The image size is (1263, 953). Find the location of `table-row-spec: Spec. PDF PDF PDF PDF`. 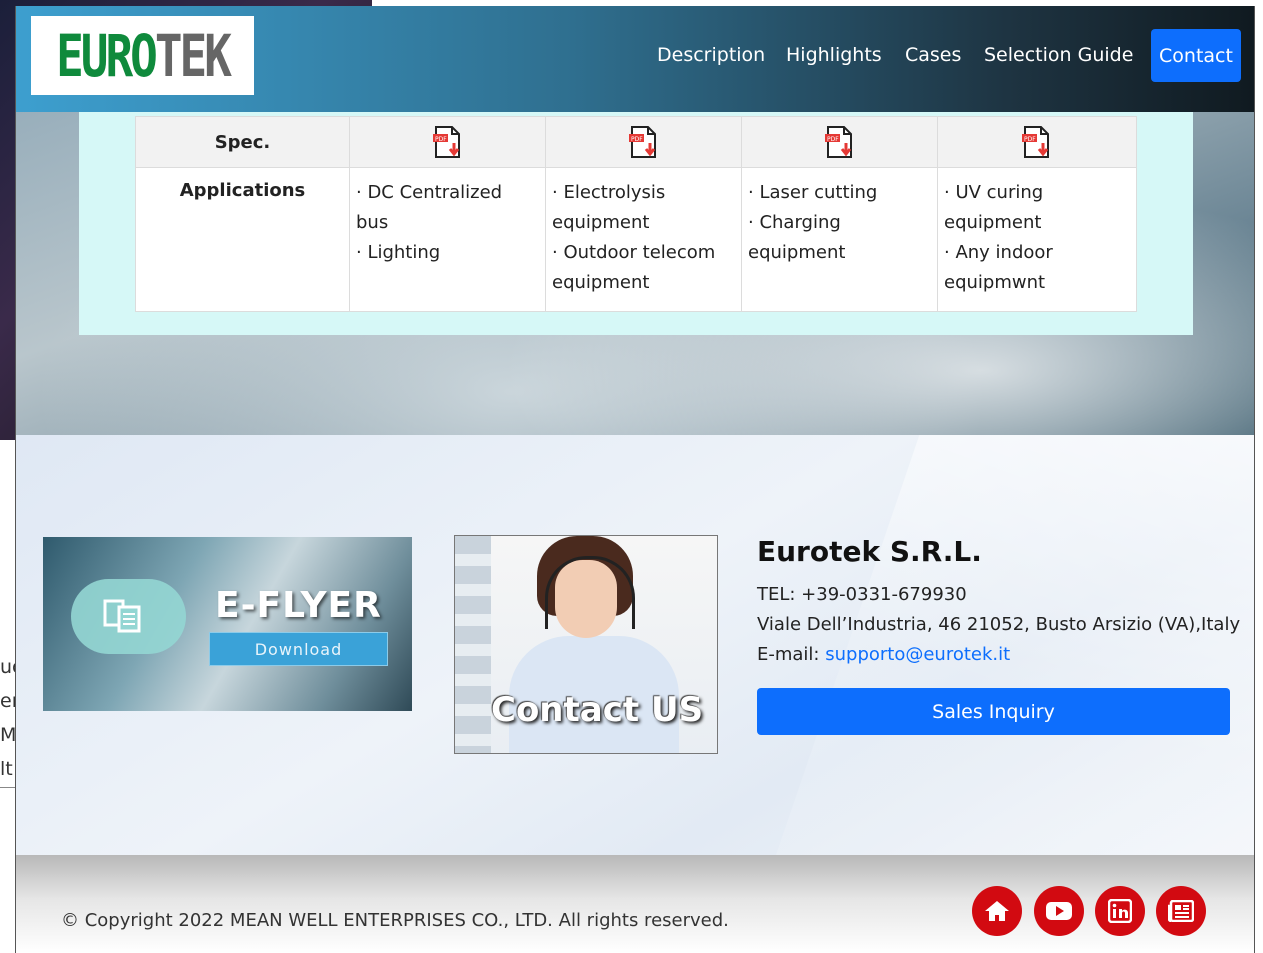

table-row-spec: Spec. PDF PDF PDF PDF is located at coordinates (636, 142).